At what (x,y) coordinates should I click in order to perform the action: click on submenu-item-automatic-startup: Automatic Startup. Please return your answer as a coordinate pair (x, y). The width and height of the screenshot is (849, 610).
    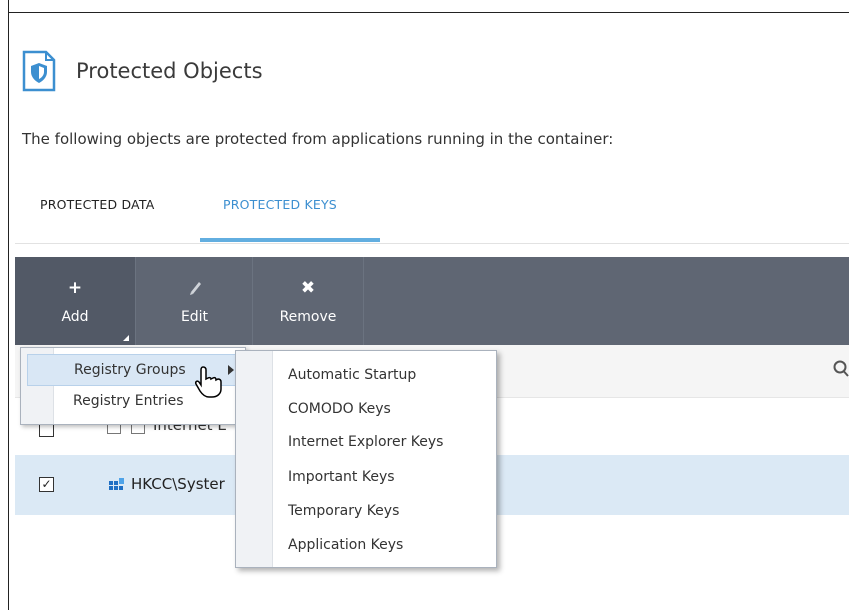
    Looking at the image, I should click on (352, 375).